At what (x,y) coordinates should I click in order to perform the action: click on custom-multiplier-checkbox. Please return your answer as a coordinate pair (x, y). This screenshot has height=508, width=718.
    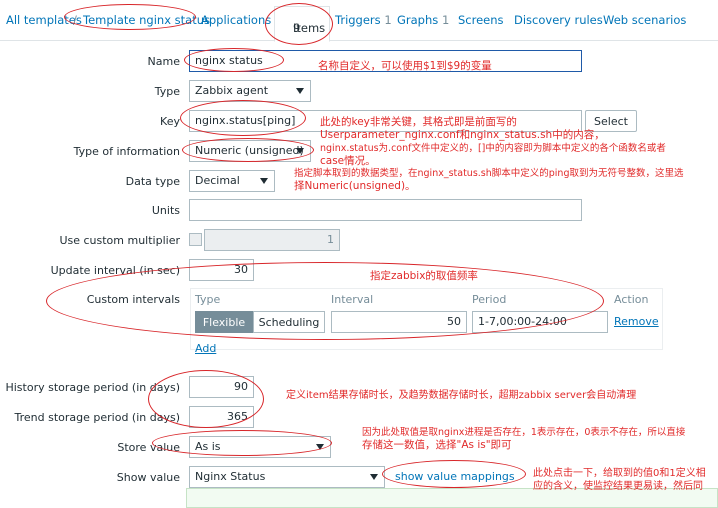
    Looking at the image, I should click on (195, 239).